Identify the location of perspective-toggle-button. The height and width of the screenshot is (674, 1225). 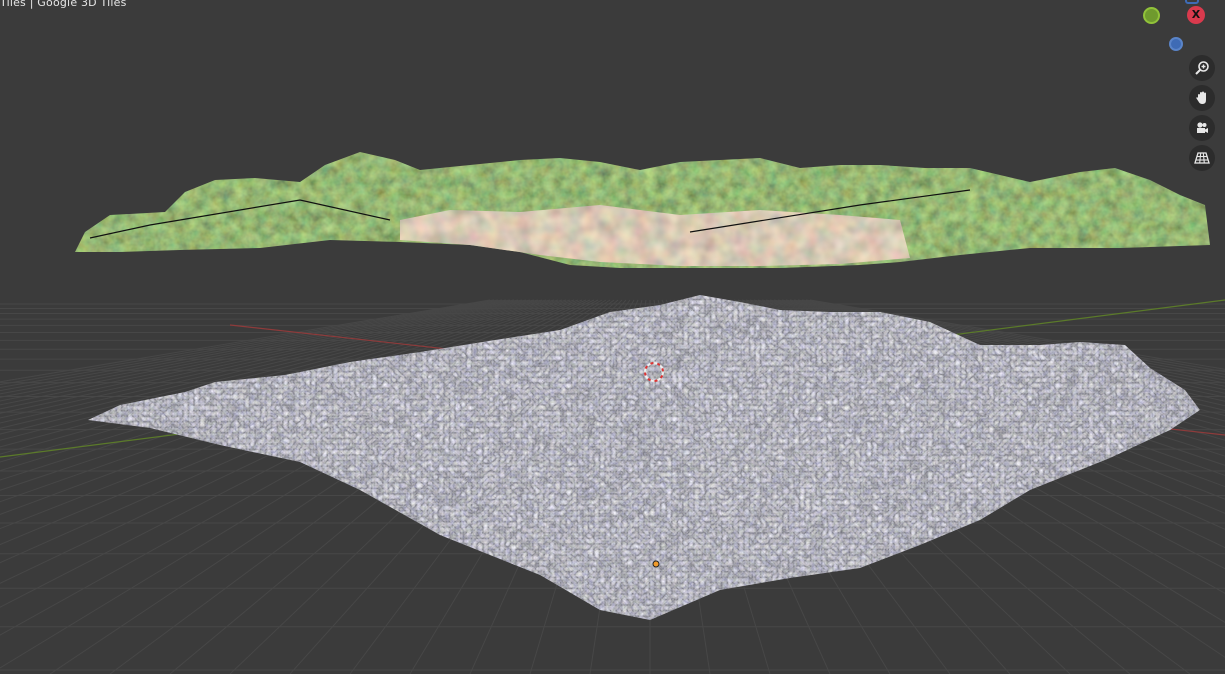
(1202, 158).